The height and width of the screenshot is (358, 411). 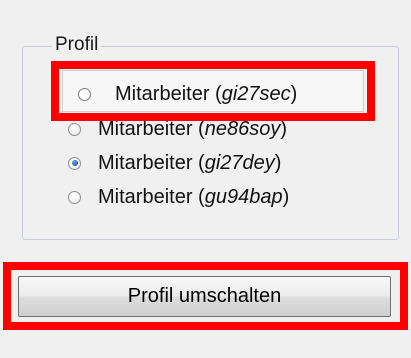 I want to click on profile-option-label: Mitarbeiter (ne86soy), so click(x=192, y=128).